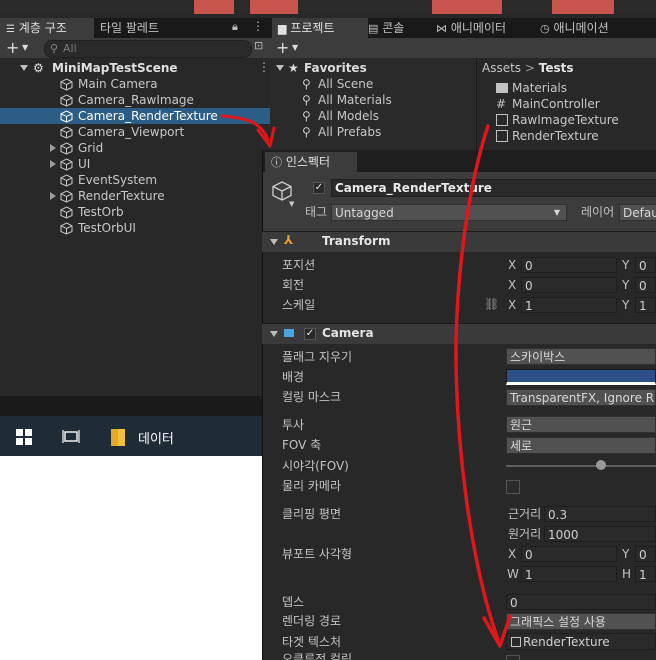  Describe the element at coordinates (497, 631) in the screenshot. I see `annotation-arrowhead-project` at that location.